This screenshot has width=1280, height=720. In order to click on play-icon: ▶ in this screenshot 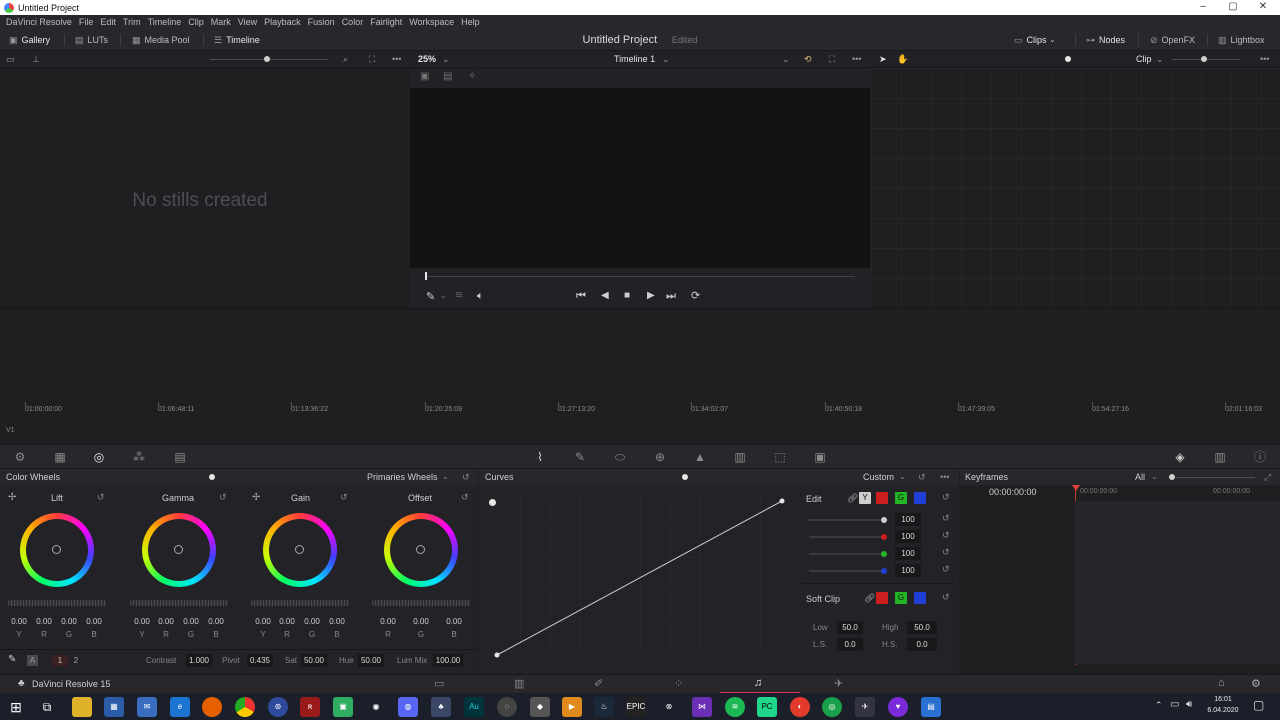, I will do `click(651, 295)`.